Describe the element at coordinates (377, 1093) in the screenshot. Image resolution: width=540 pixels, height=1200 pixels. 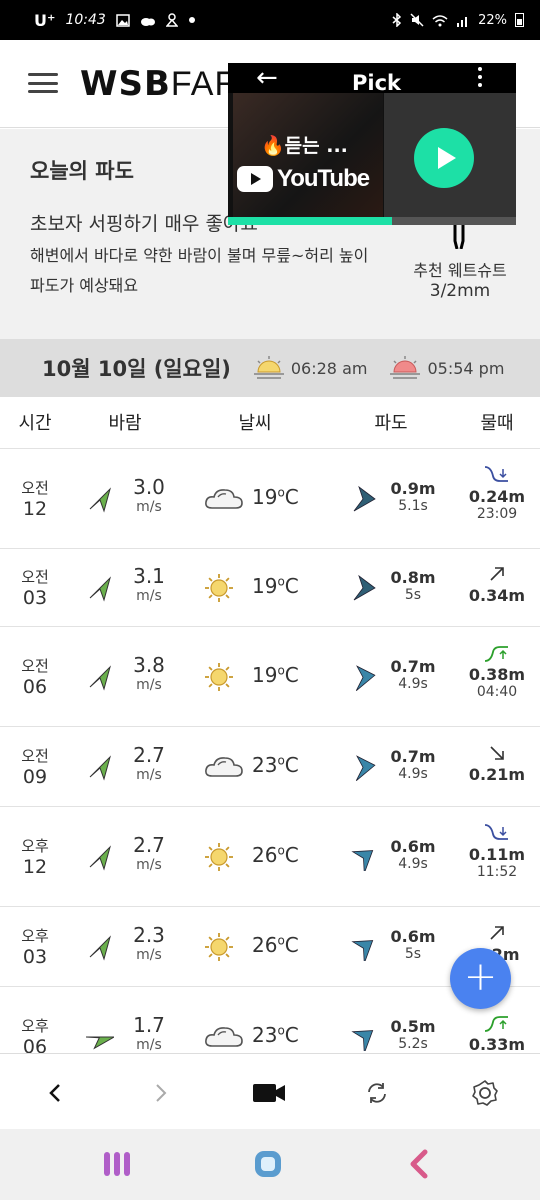
I see `refresh-icon` at that location.